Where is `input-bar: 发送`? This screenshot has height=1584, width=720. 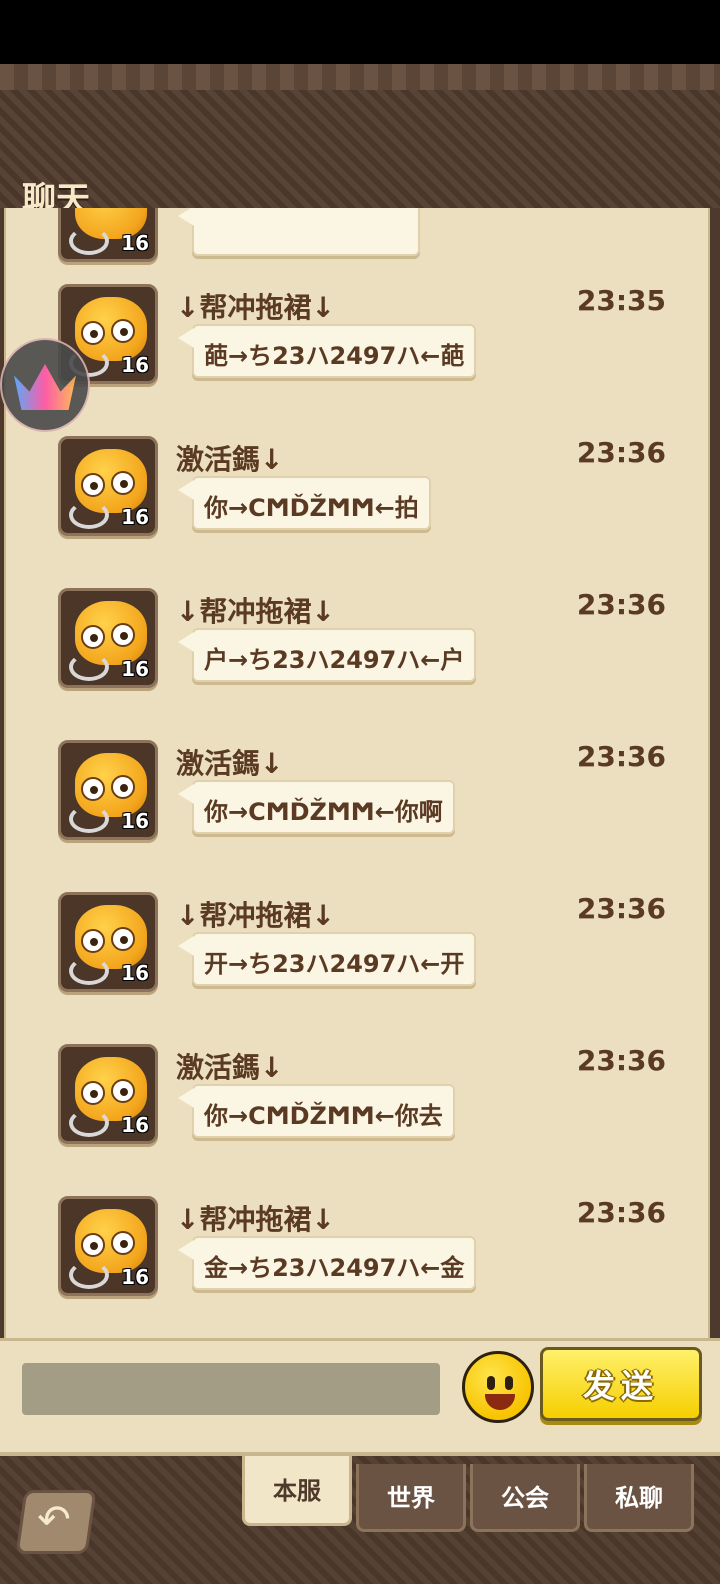
input-bar: 发送 is located at coordinates (360, 1397).